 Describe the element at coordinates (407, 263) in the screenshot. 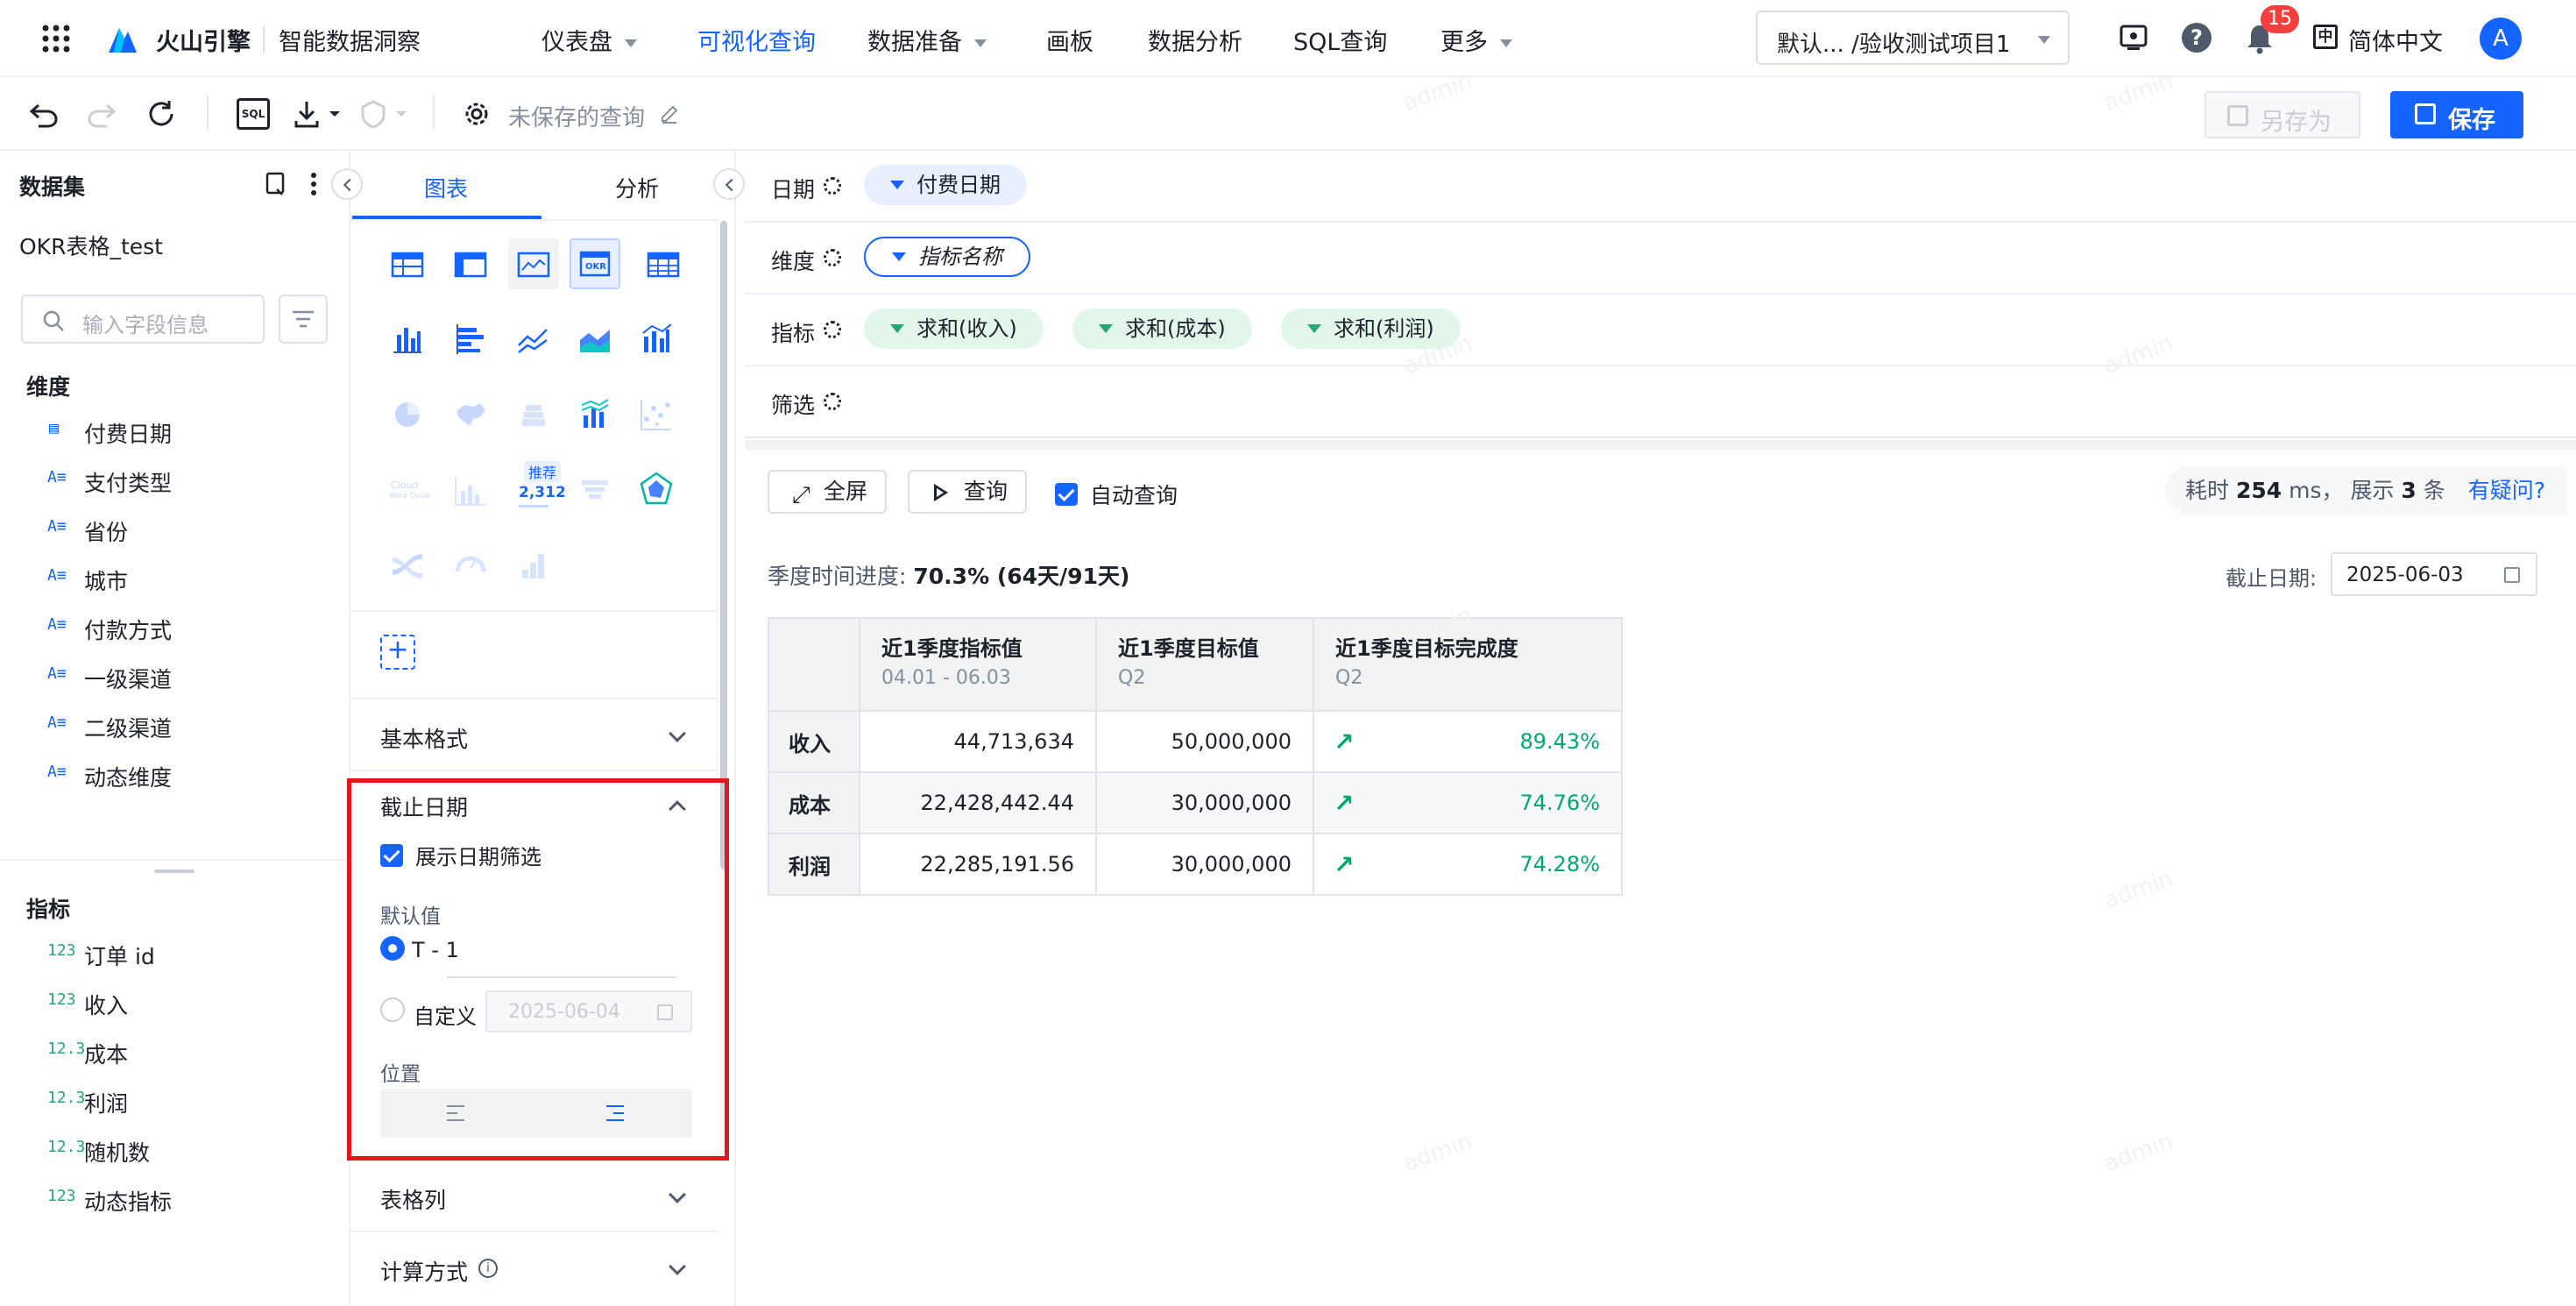

I see `table-chart-icon` at that location.